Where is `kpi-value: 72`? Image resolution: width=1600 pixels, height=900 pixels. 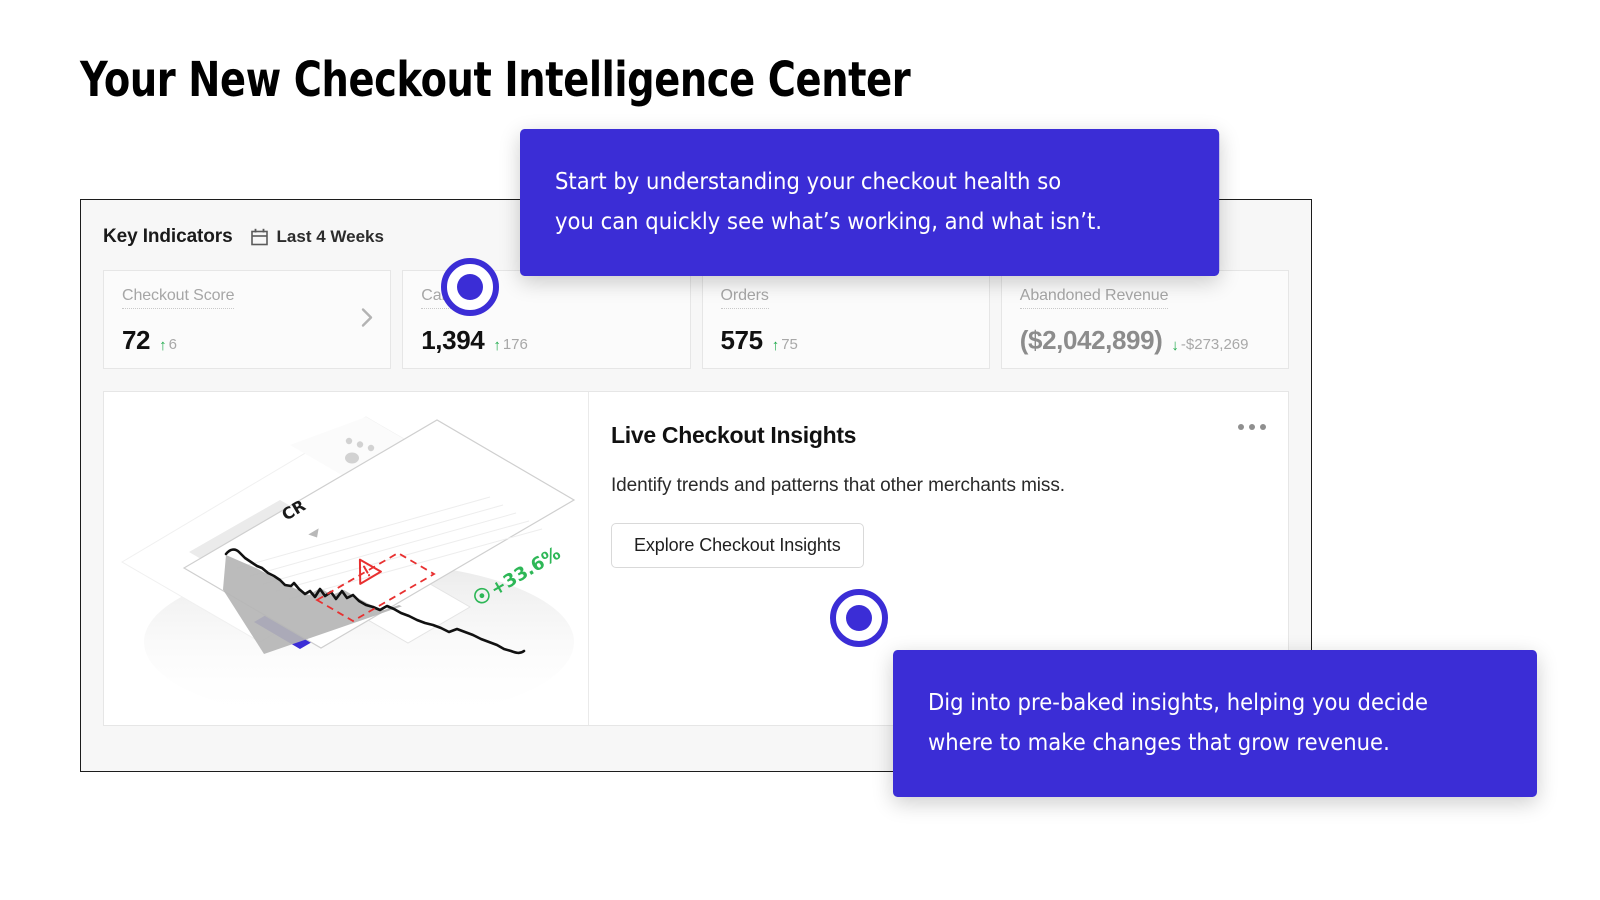
kpi-value: 72 is located at coordinates (136, 340).